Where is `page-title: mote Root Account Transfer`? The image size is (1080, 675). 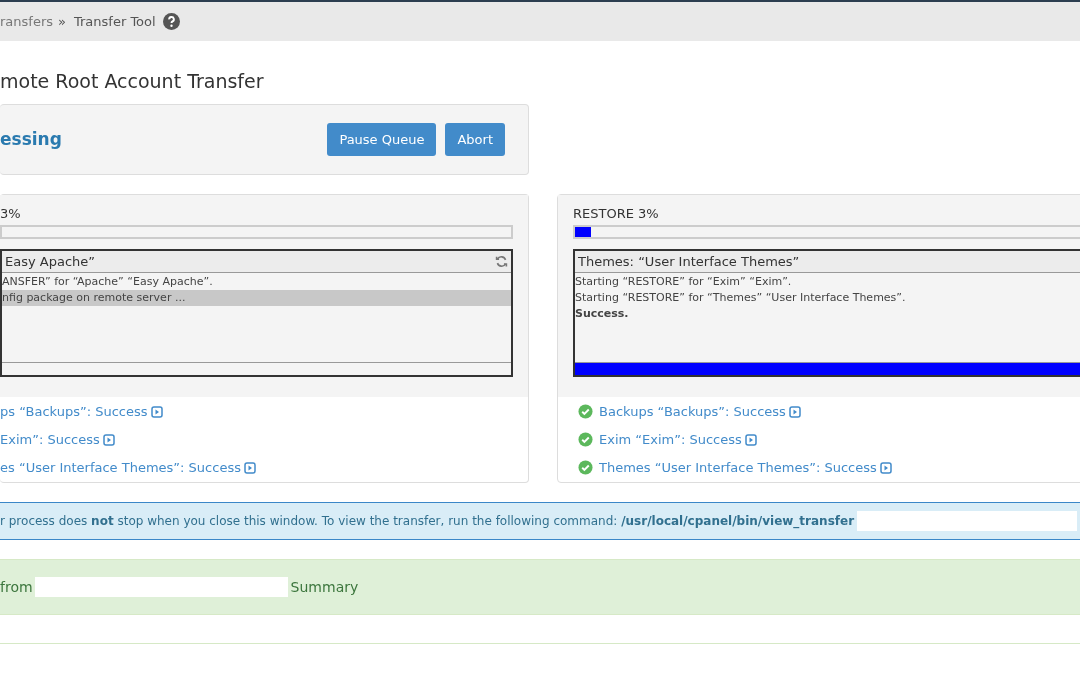 page-title: mote Root Account Transfer is located at coordinates (132, 81).